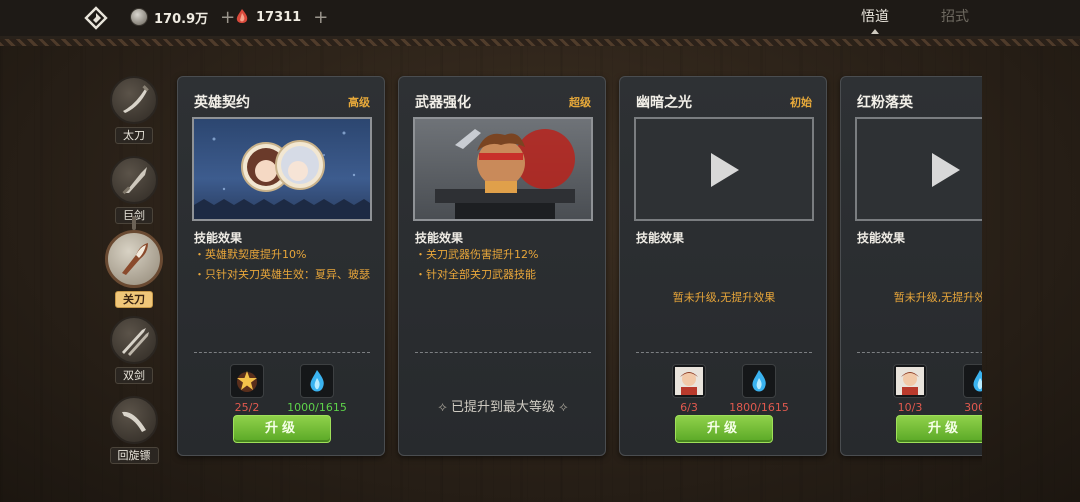  What do you see at coordinates (910, 407) in the screenshot?
I see `material-count-1: 10/3` at bounding box center [910, 407].